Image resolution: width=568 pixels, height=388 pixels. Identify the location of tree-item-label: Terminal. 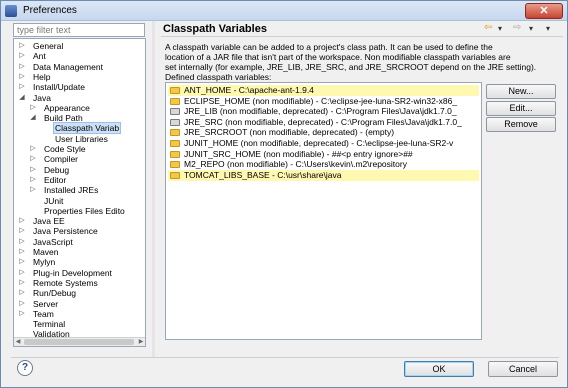
(49, 324).